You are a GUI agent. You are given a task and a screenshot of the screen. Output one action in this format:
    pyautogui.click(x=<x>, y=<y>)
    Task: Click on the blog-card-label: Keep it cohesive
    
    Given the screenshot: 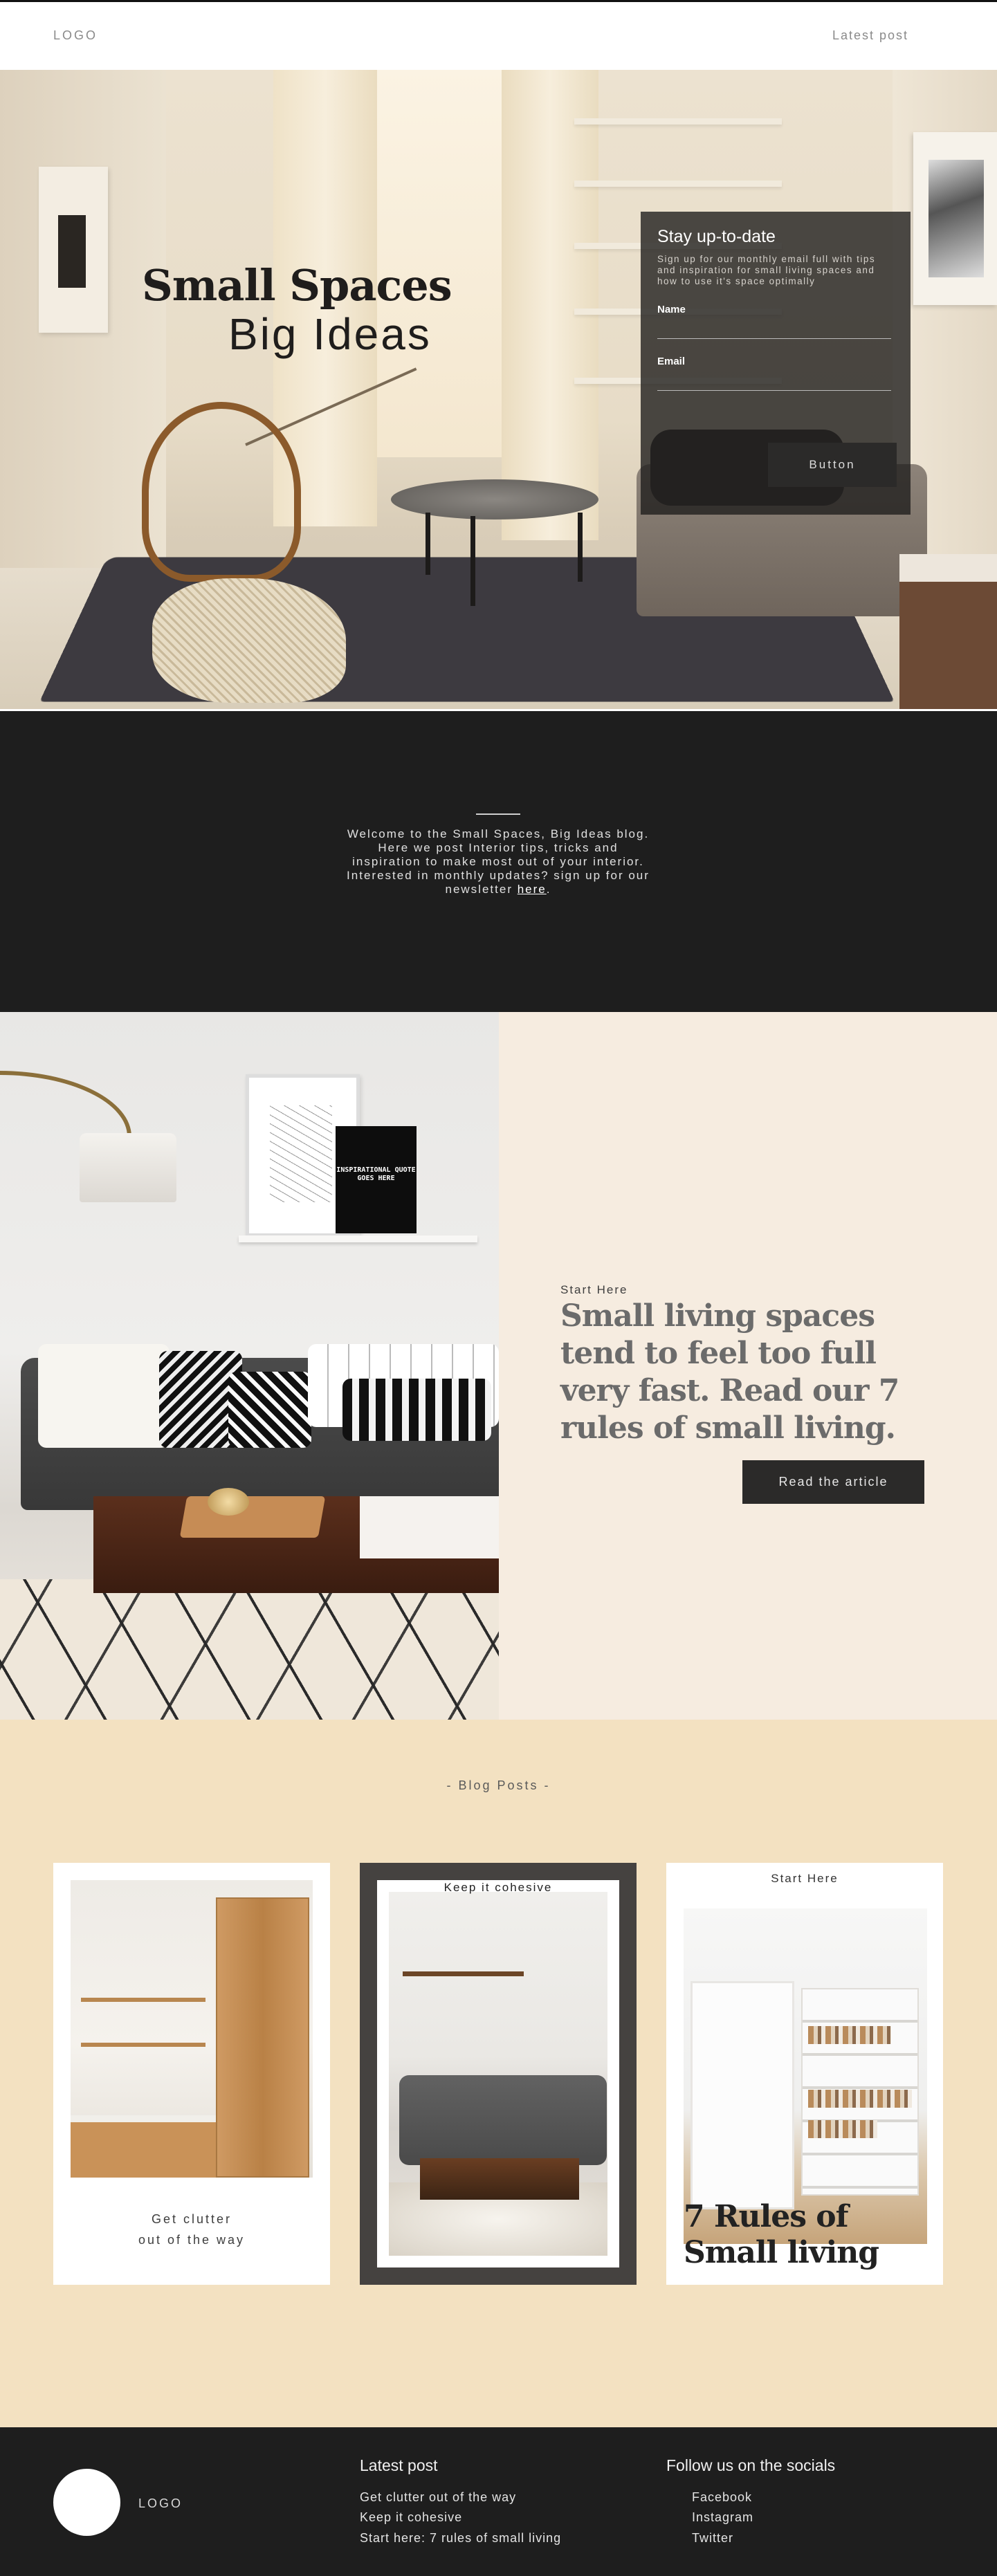 What is the action you would take?
    pyautogui.click(x=498, y=1887)
    